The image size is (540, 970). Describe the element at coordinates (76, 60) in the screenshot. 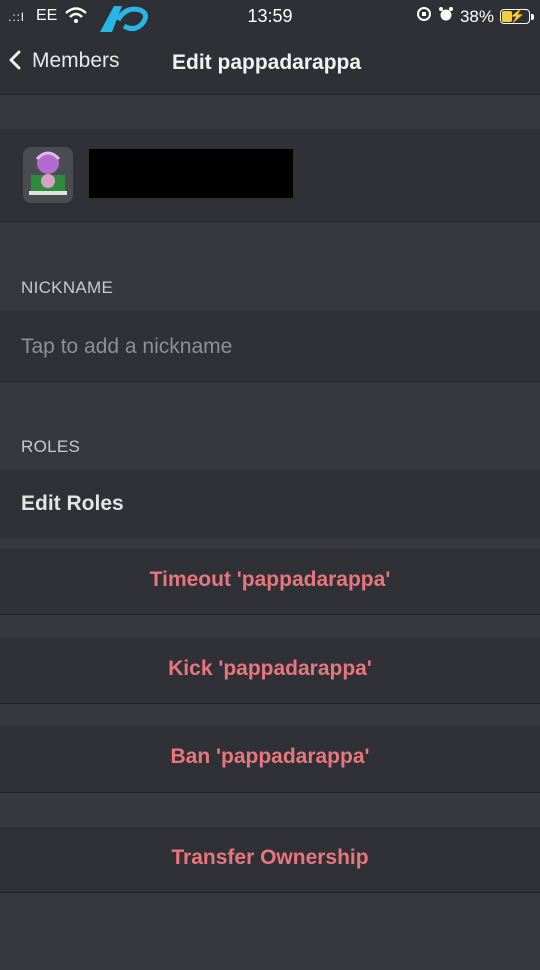

I see `back-button-label: Members` at that location.